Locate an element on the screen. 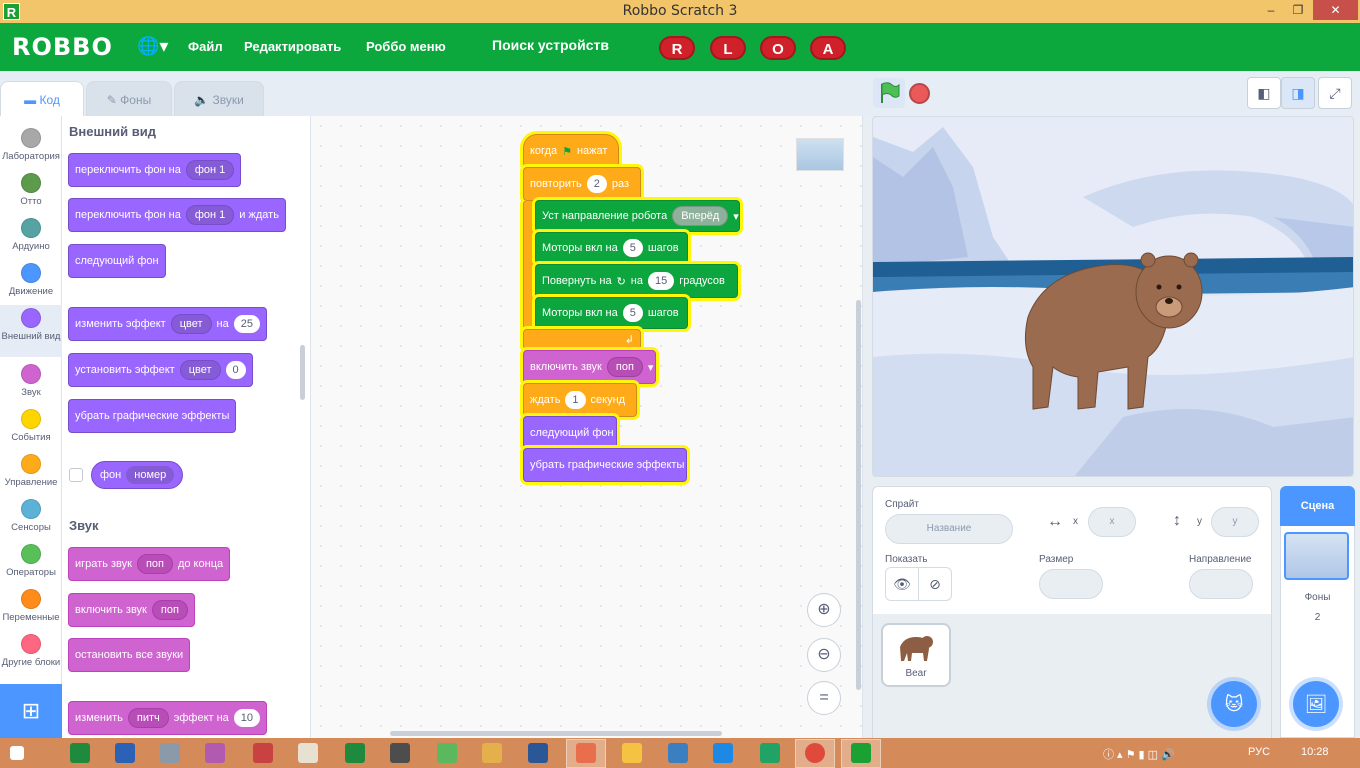 This screenshot has width=1360, height=768. normal-stage-button: ◨ is located at coordinates (1298, 93).